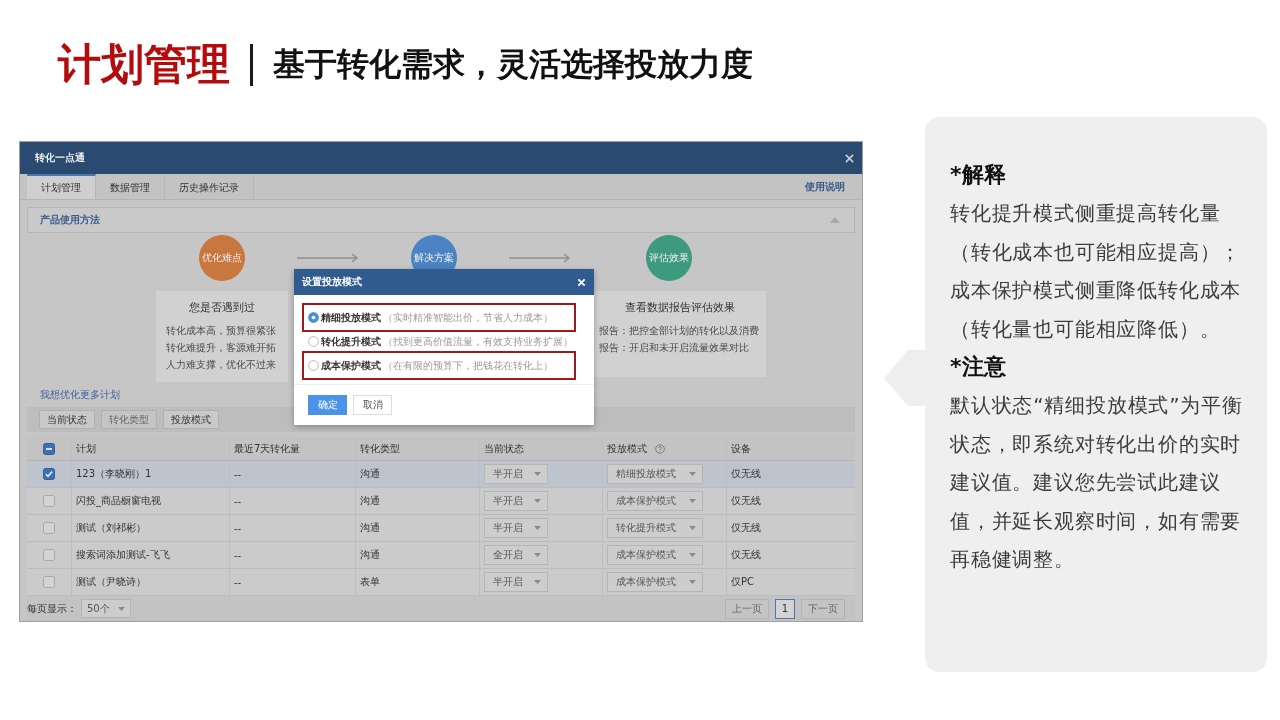  I want to click on column-header: 投放模式, so click(627, 448).